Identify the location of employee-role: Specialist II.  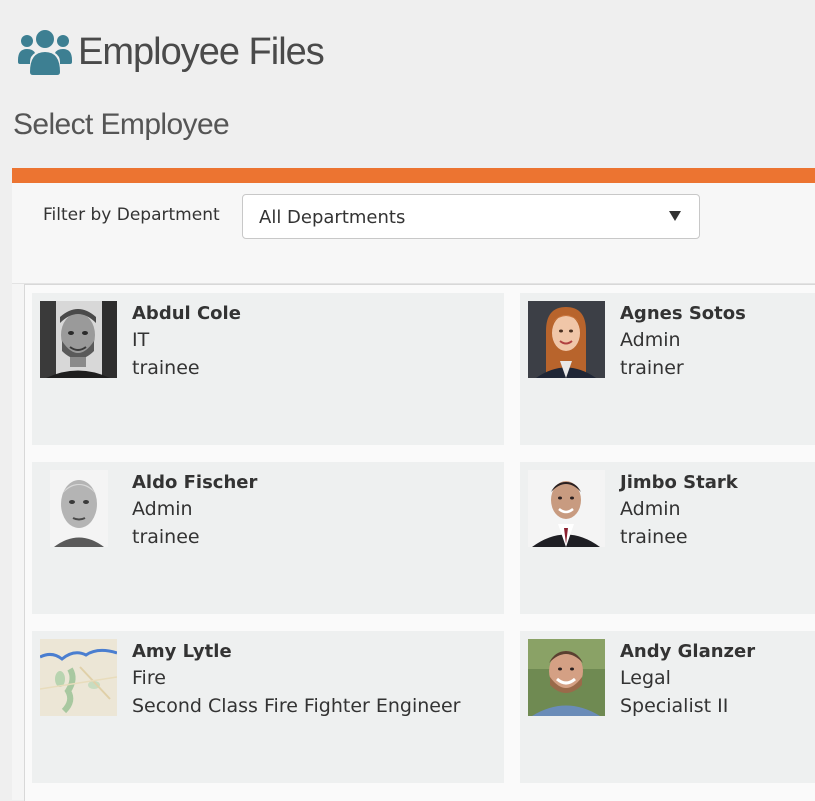
(674, 706).